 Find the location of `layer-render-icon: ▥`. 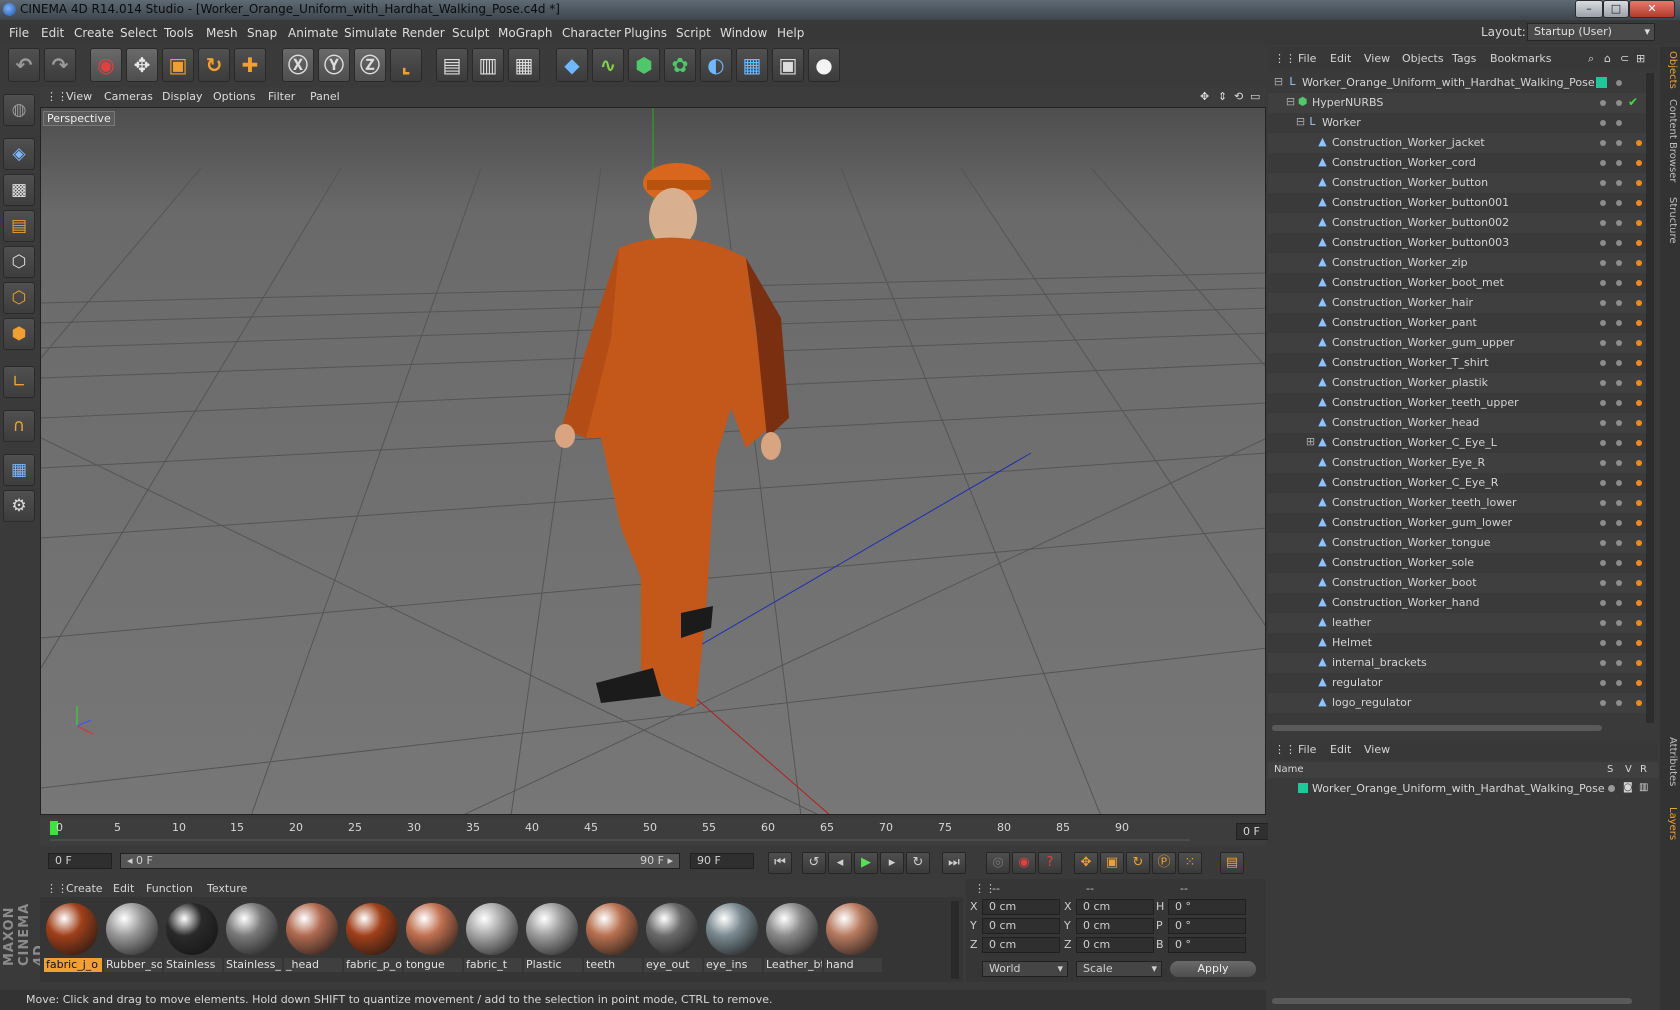

layer-render-icon: ▥ is located at coordinates (1643, 787).